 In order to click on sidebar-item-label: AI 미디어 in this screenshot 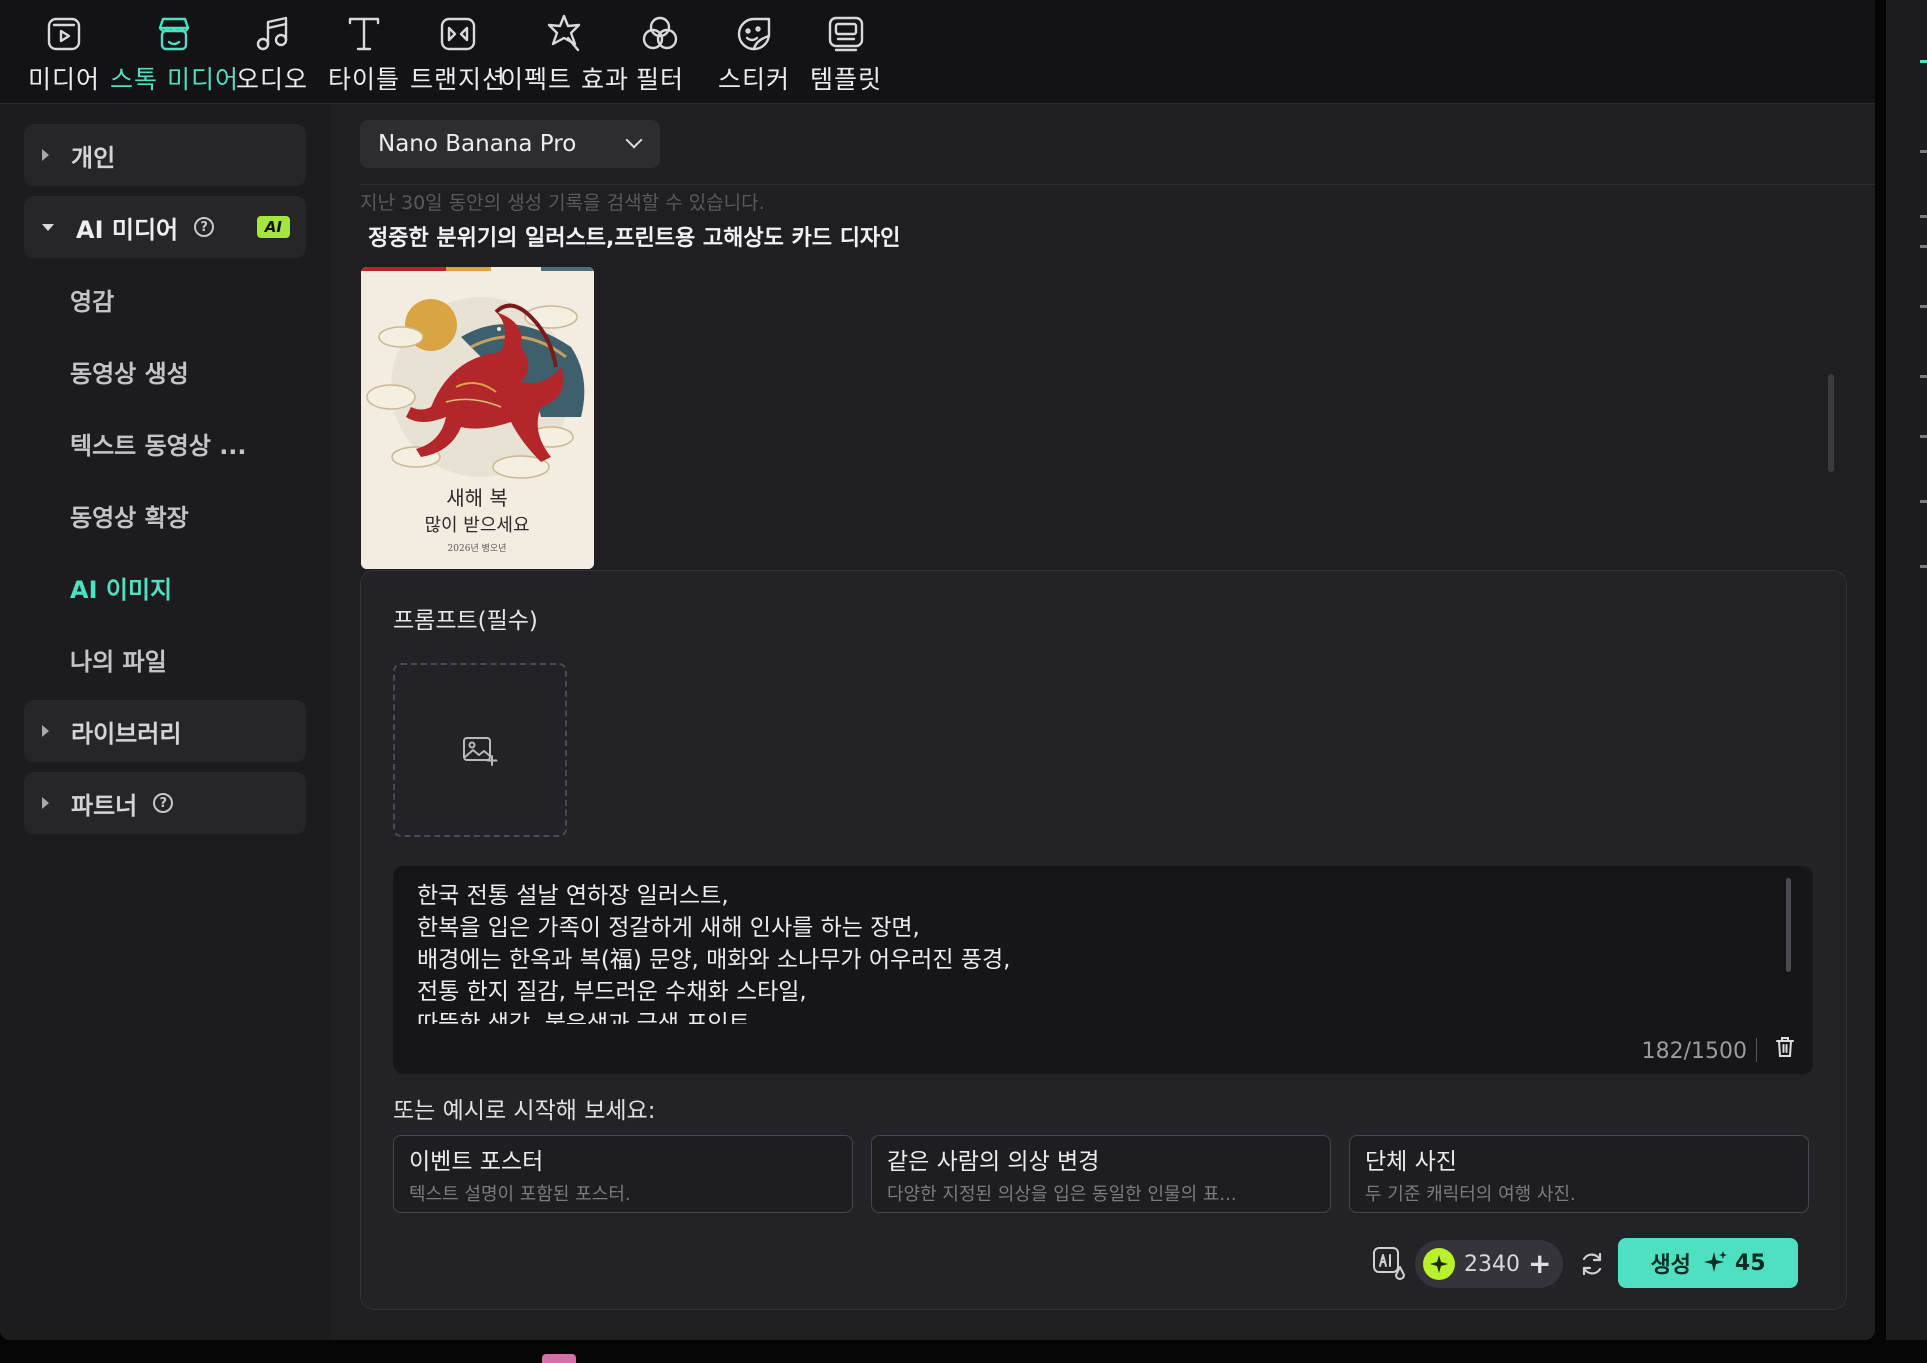, I will do `click(127, 229)`.